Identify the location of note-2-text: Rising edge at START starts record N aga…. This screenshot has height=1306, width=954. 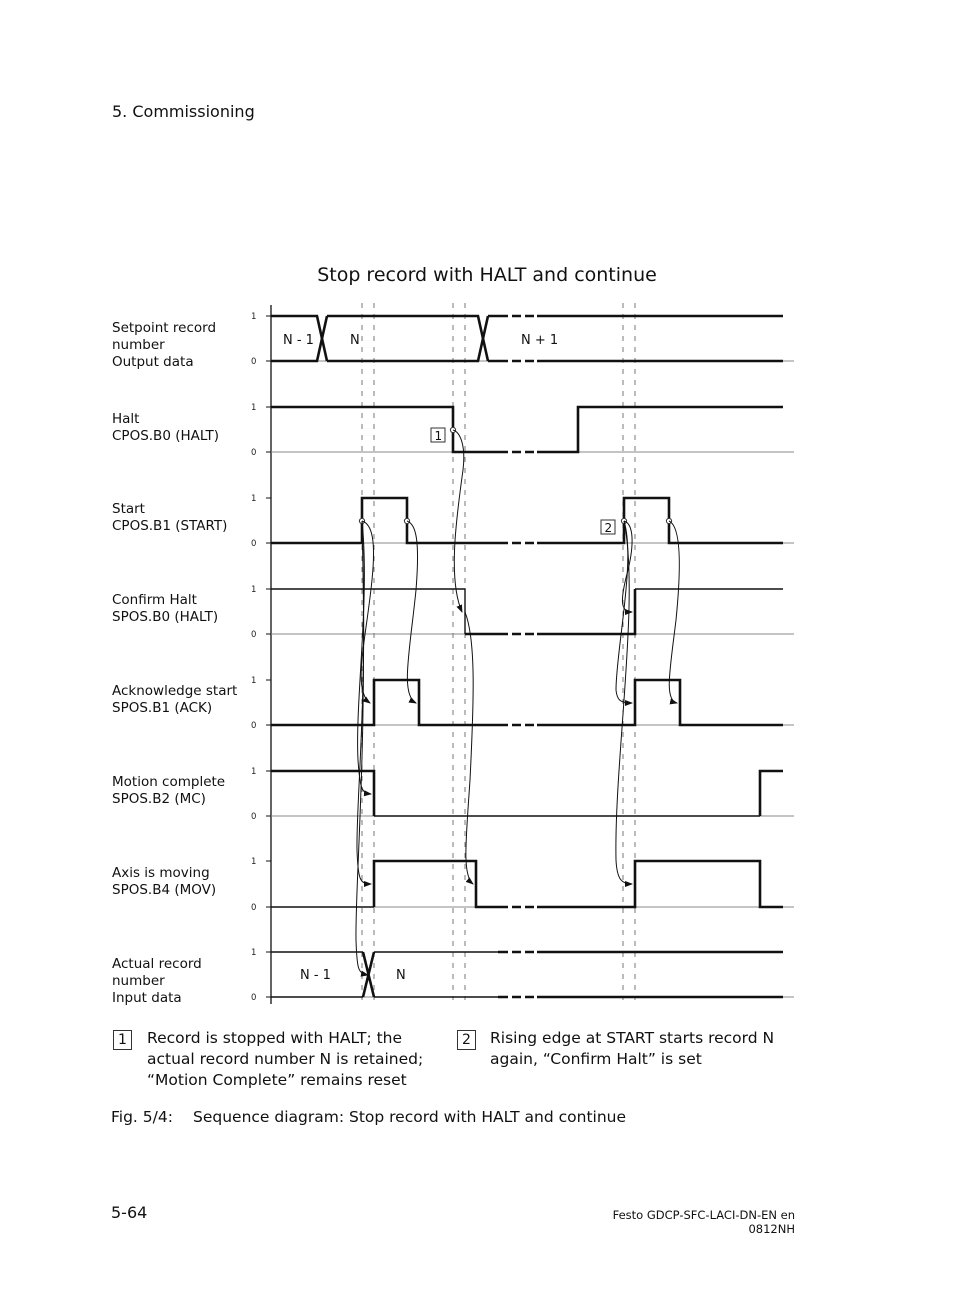
(632, 1048).